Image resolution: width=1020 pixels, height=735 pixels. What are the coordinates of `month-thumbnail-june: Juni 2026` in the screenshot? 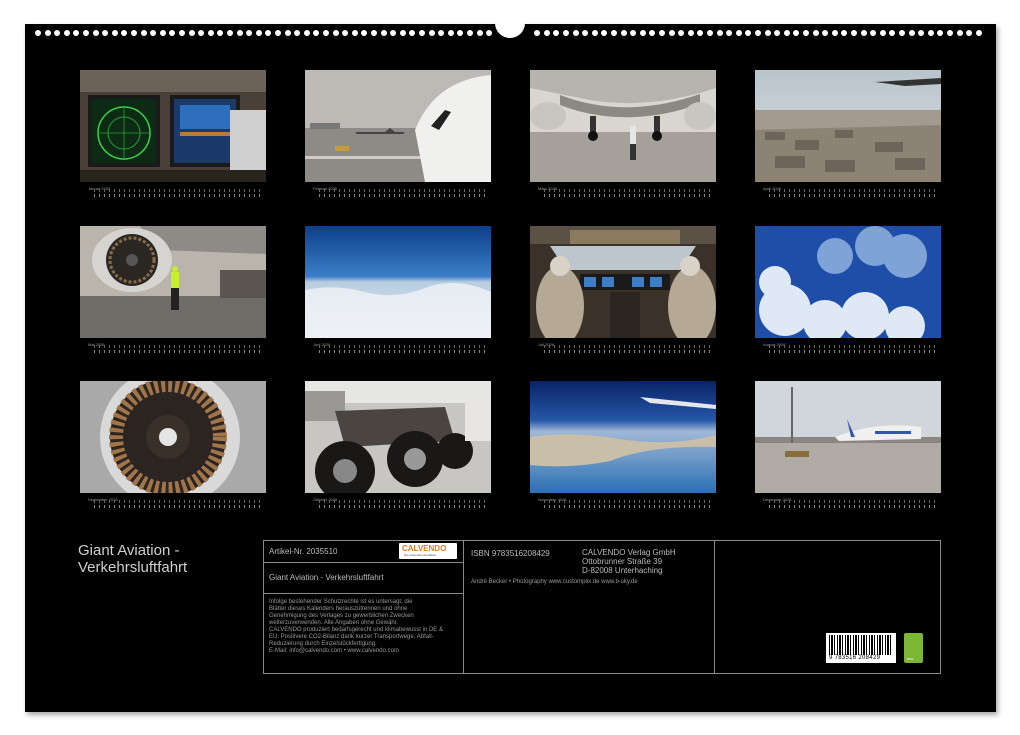 It's located at (398, 302).